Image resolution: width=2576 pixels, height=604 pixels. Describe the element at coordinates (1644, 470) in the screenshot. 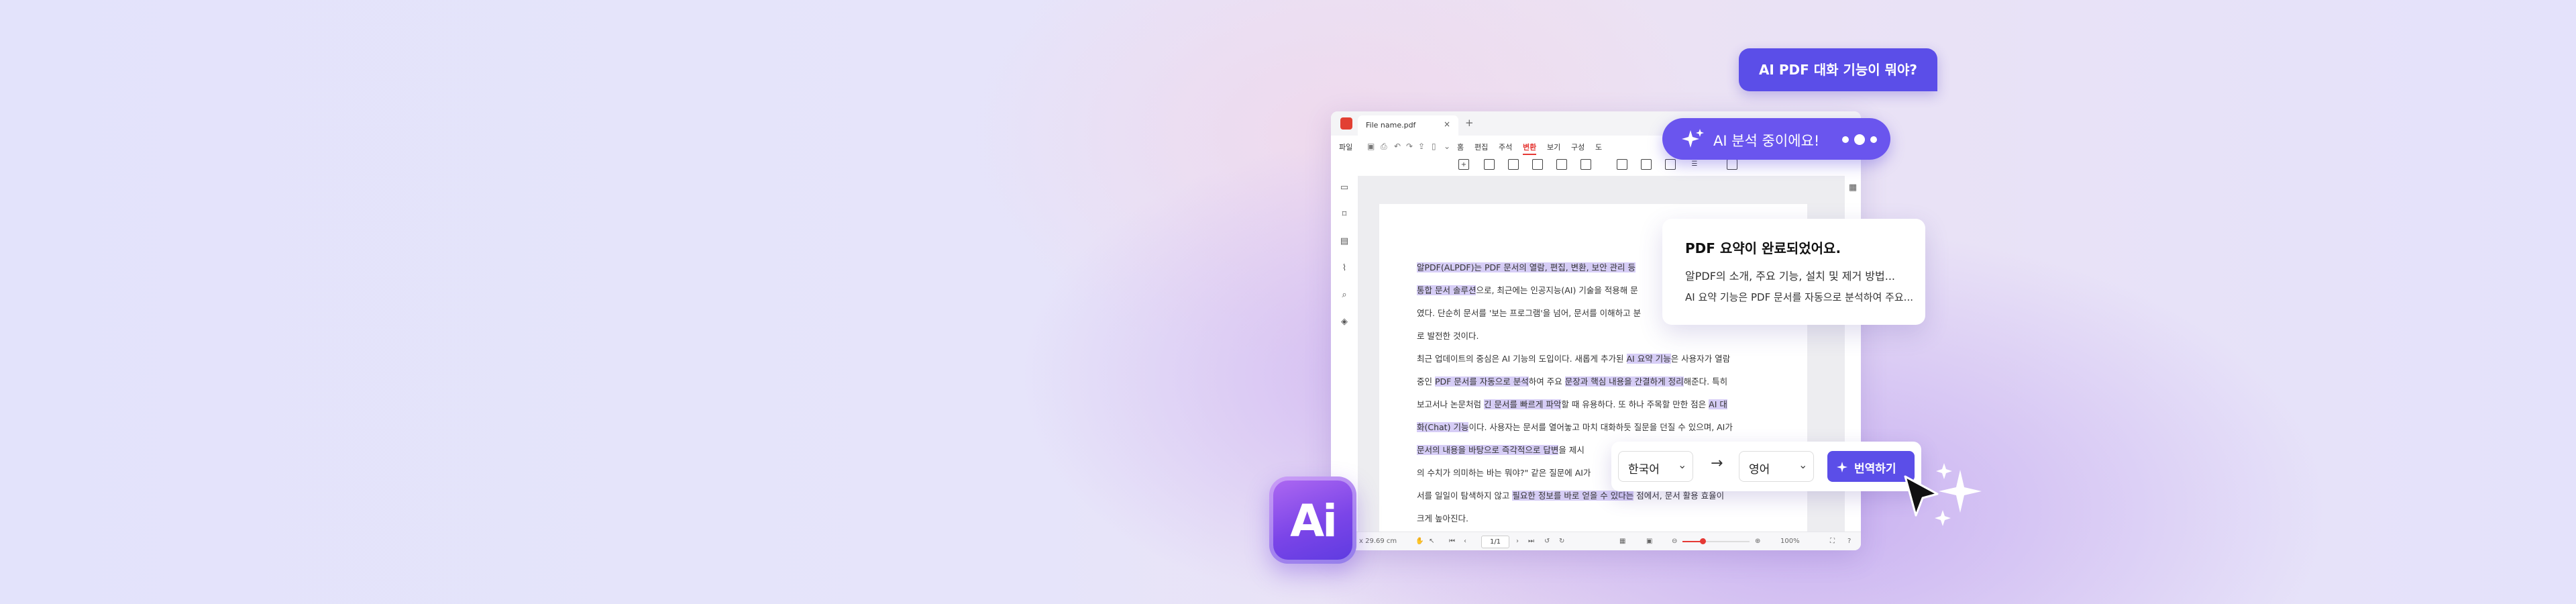

I see `source-language: 한국어` at that location.